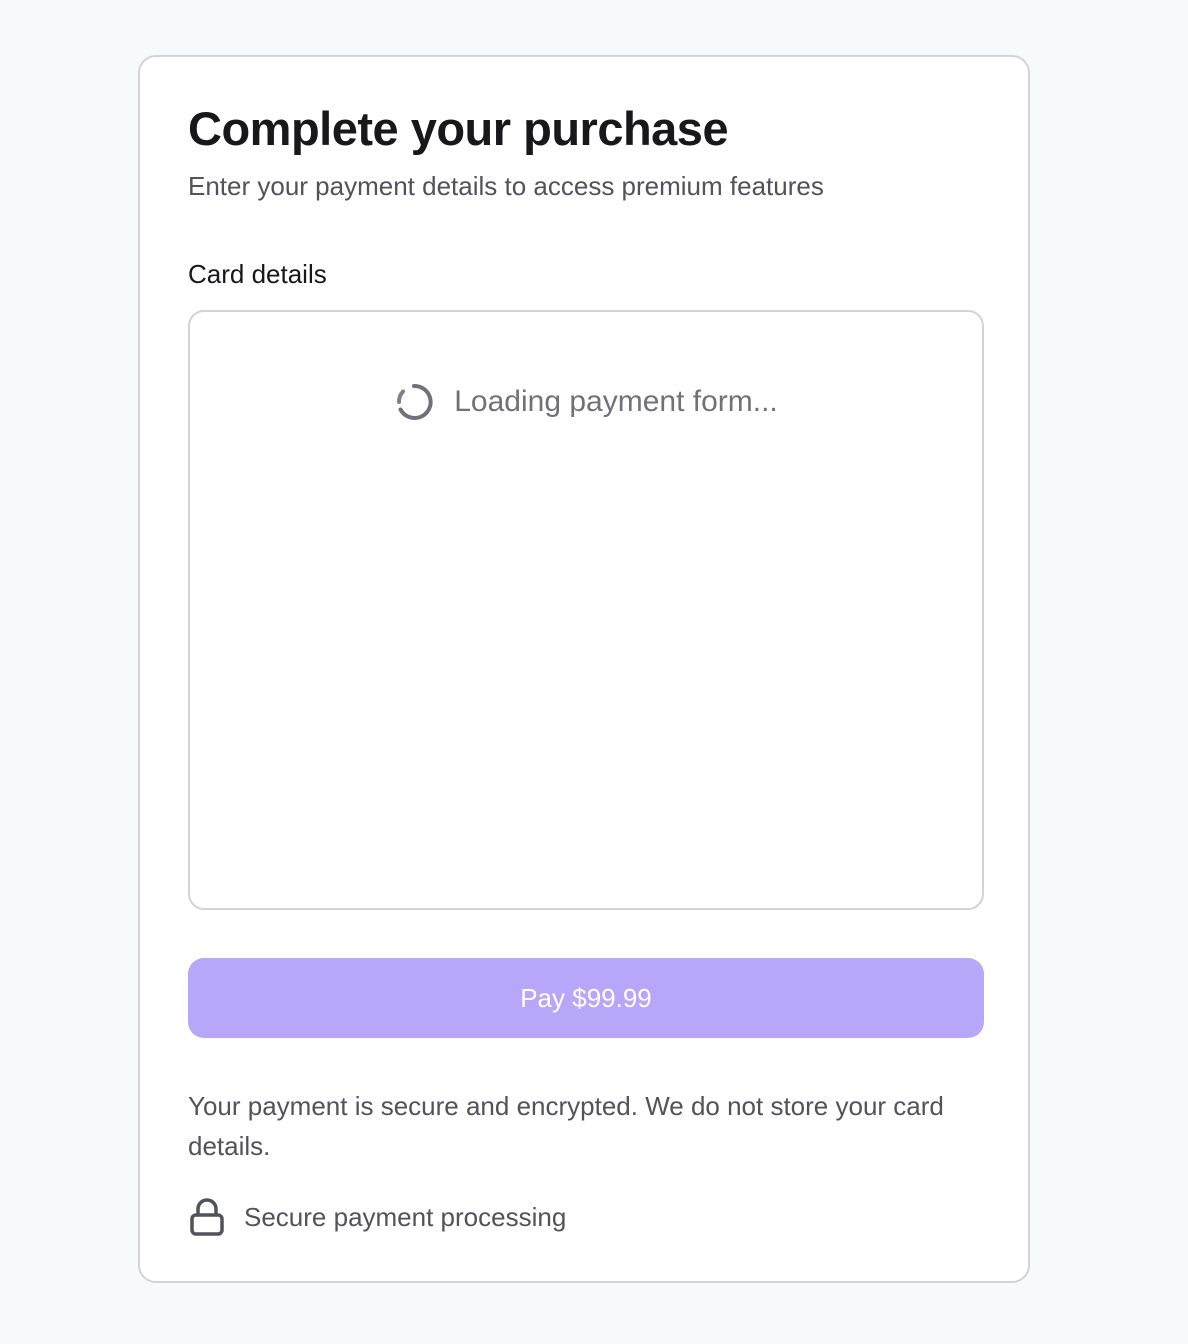 The width and height of the screenshot is (1188, 1344). I want to click on secure-processing-row: Secure payment processing, so click(377, 1217).